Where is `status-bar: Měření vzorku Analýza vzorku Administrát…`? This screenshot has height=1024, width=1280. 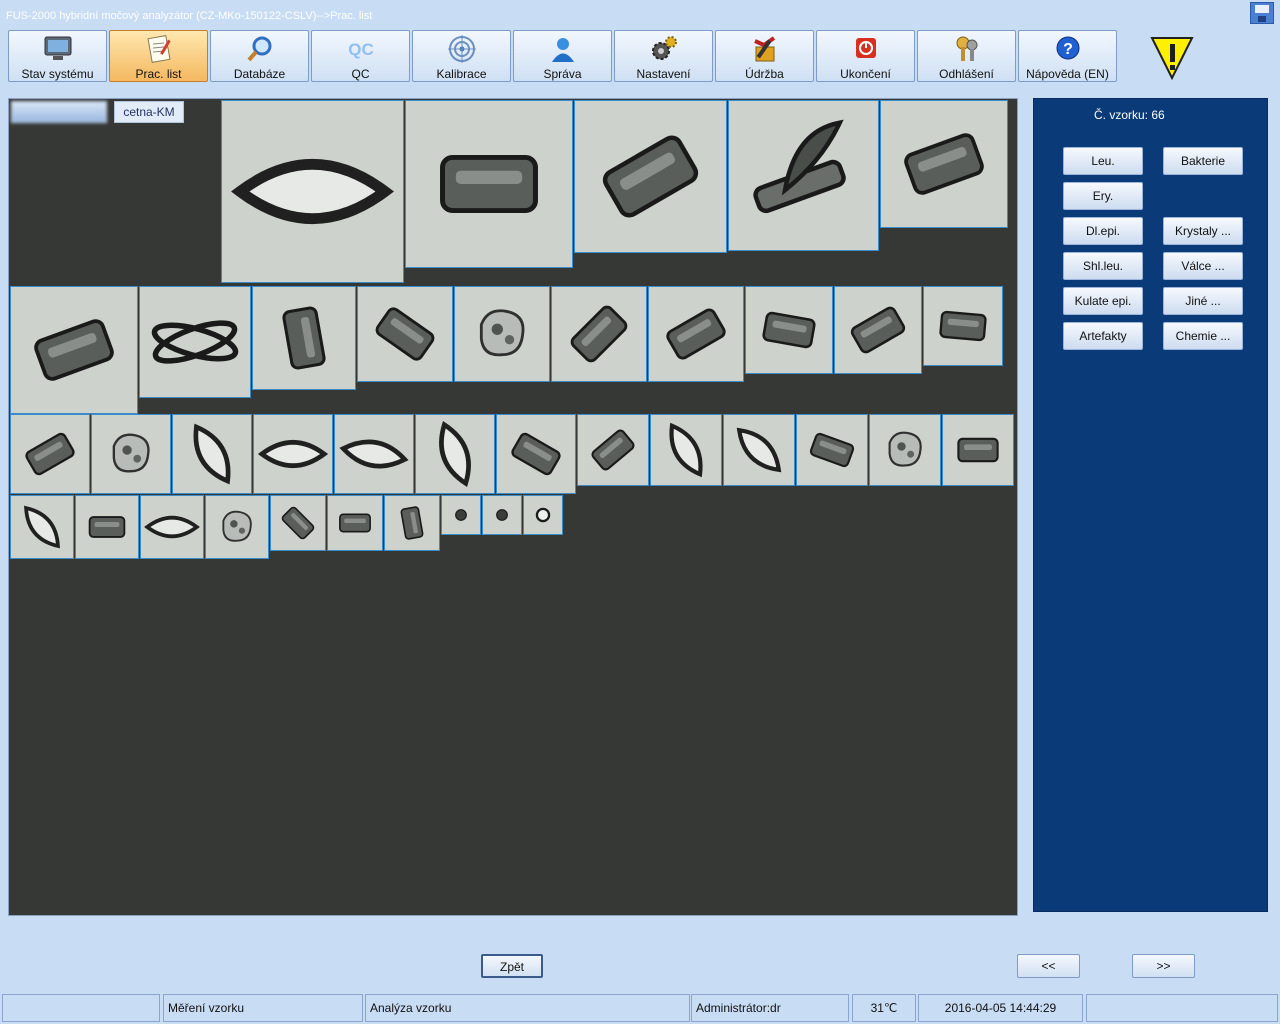 status-bar: Měření vzorku Analýza vzorku Administrát… is located at coordinates (640, 1008).